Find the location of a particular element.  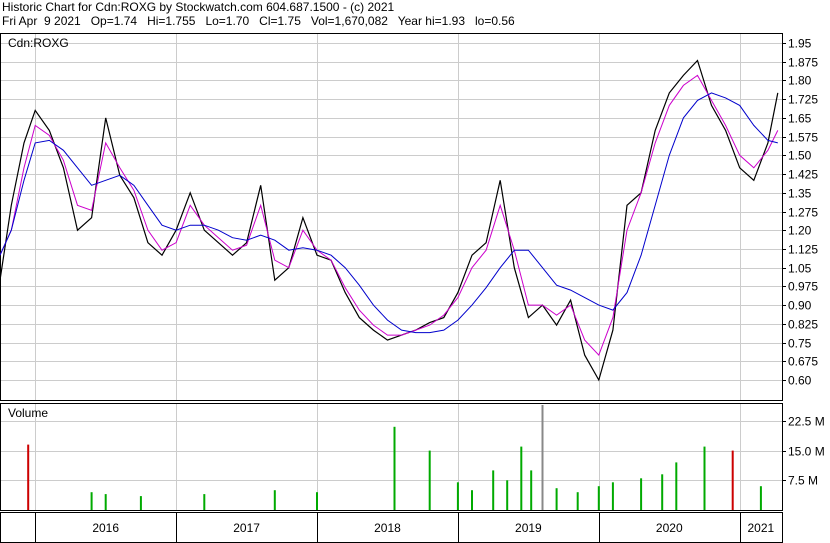

price-tick-label: 1.65 is located at coordinates (800, 119).